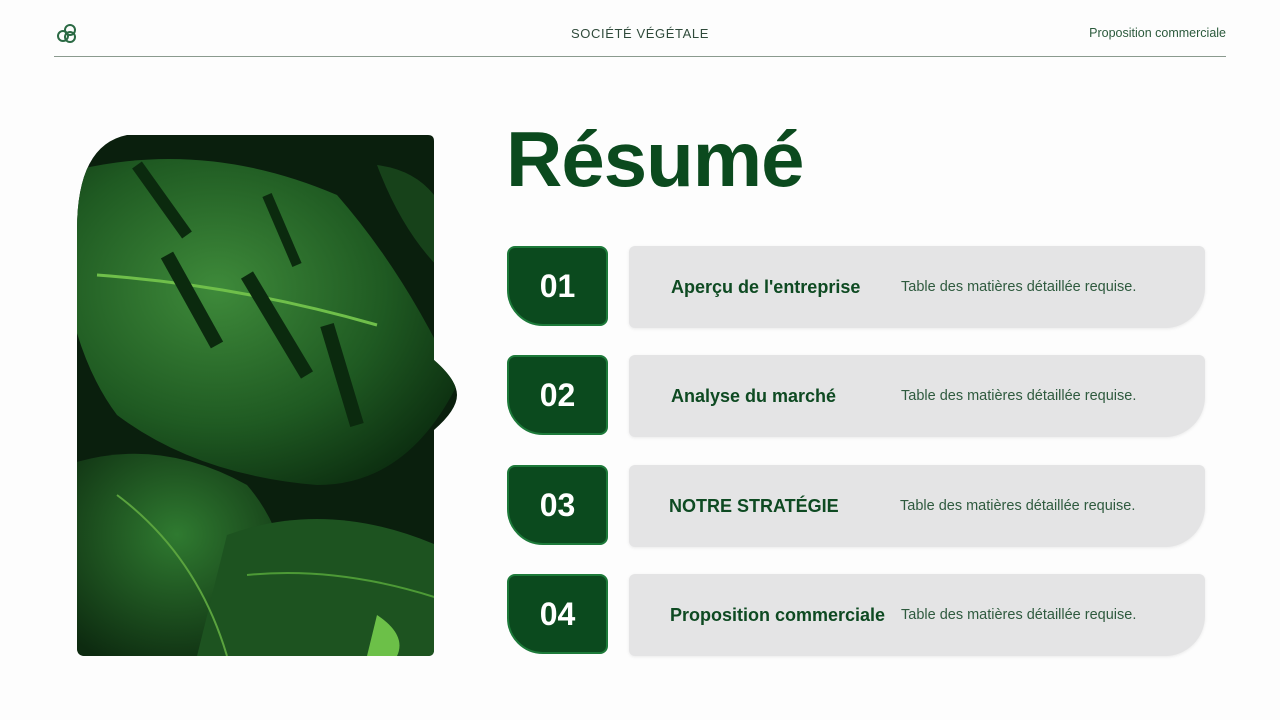 This screenshot has width=1280, height=720. I want to click on item-title: Aperçu de l'entreprise, so click(766, 286).